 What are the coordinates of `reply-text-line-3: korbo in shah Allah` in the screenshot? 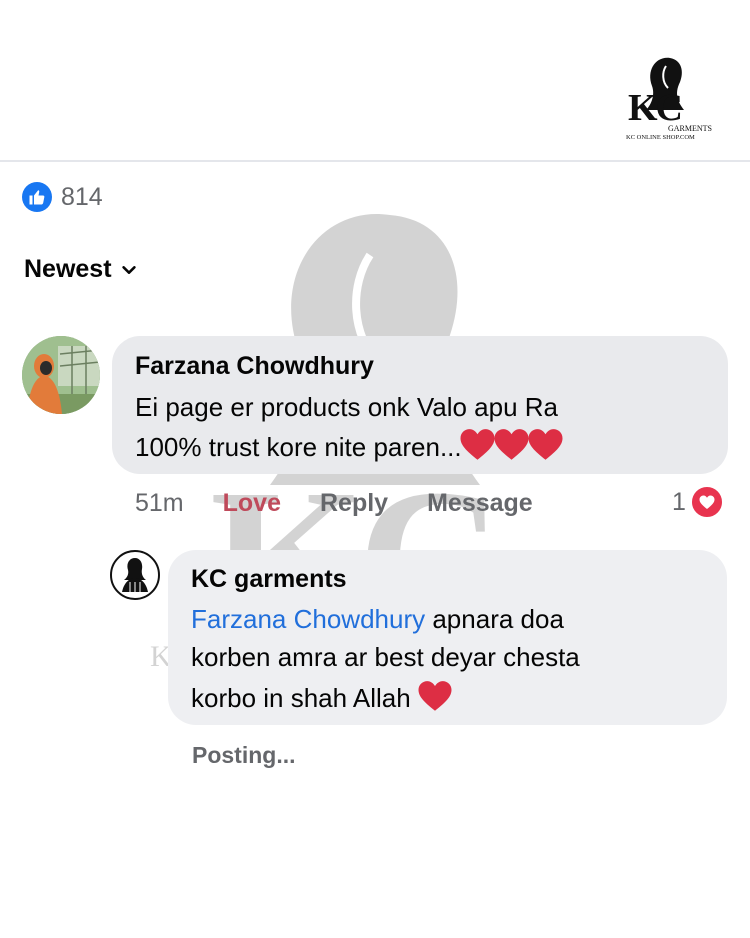 It's located at (322, 697).